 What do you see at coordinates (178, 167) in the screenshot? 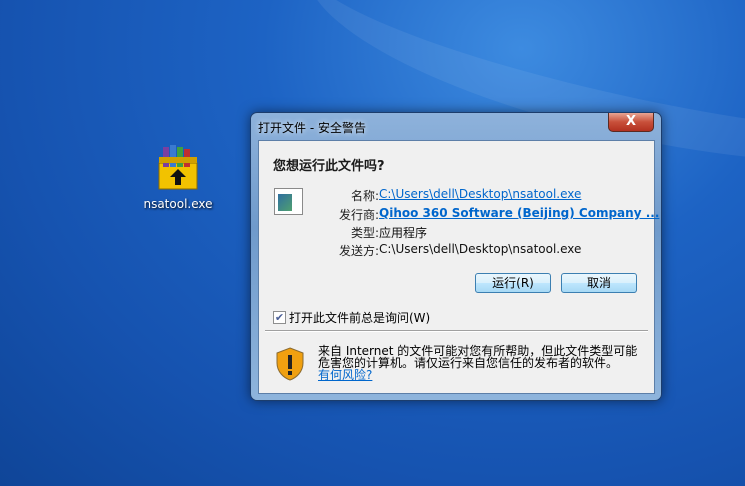
I see `winrar-archive-icon` at bounding box center [178, 167].